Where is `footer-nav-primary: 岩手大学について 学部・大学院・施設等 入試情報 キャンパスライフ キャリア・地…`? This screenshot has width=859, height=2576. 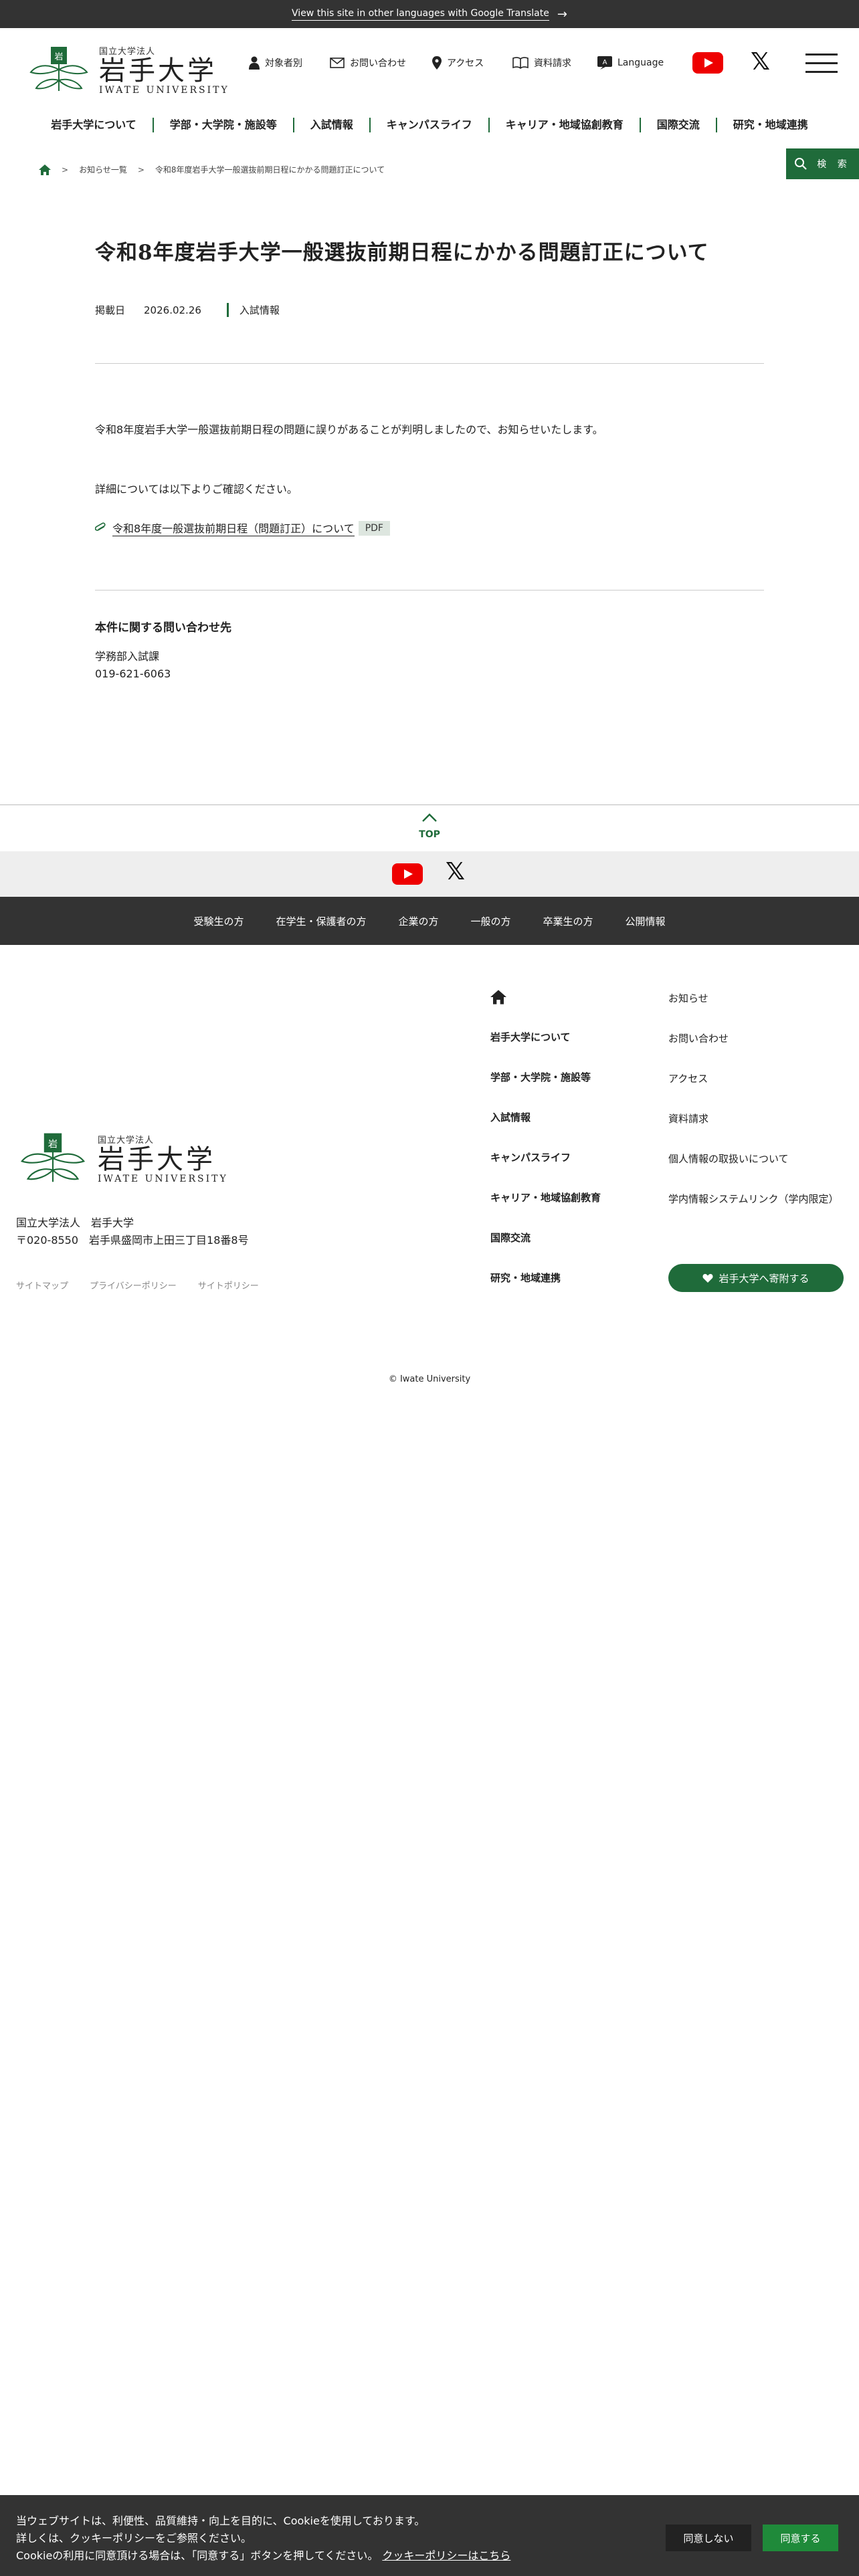
footer-nav-primary: 岩手大学について 学部・大学院・施設等 入試情報 キャンパスライフ キャリア・地… is located at coordinates (545, 1150).